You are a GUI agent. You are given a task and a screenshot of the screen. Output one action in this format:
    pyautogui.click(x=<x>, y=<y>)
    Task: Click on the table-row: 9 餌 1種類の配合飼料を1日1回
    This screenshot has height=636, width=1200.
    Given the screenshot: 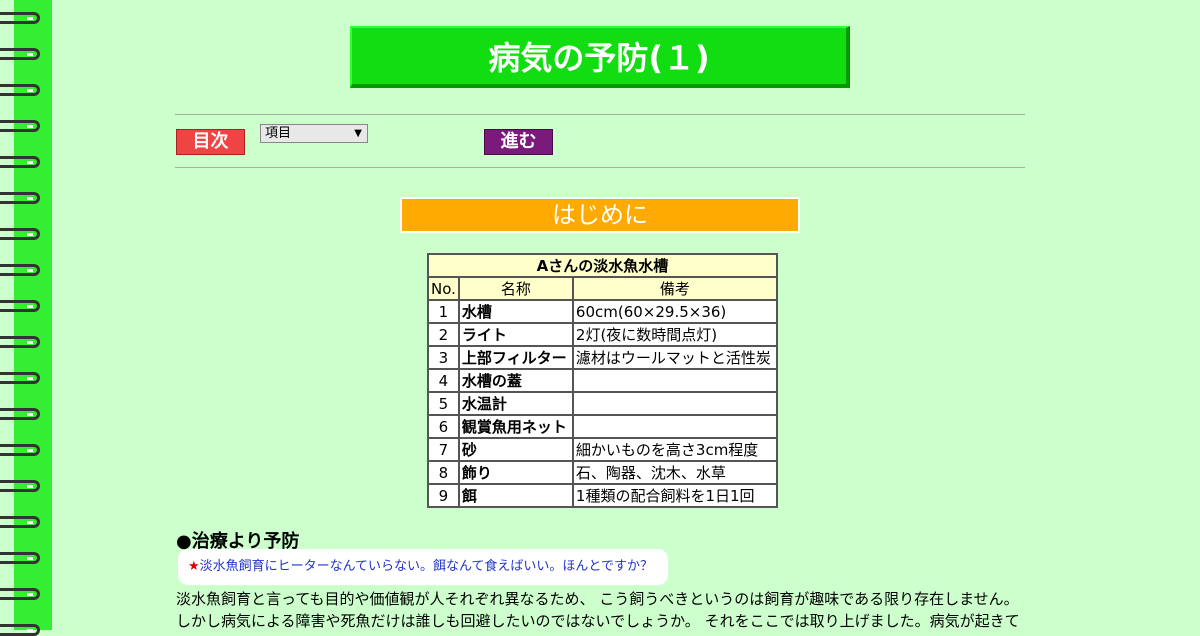 What is the action you would take?
    pyautogui.click(x=602, y=495)
    